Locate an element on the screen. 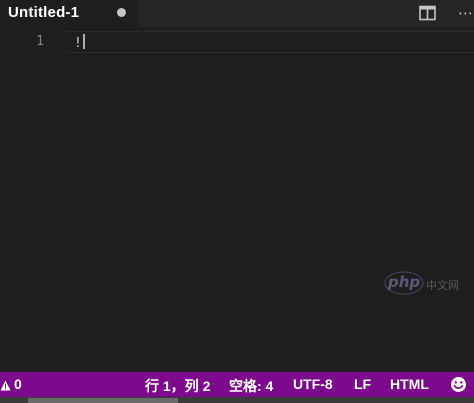 The width and height of the screenshot is (474, 403). status-bar: 0 行 1，列 2 空格: 4 UTF-8 LF HTML is located at coordinates (237, 384).